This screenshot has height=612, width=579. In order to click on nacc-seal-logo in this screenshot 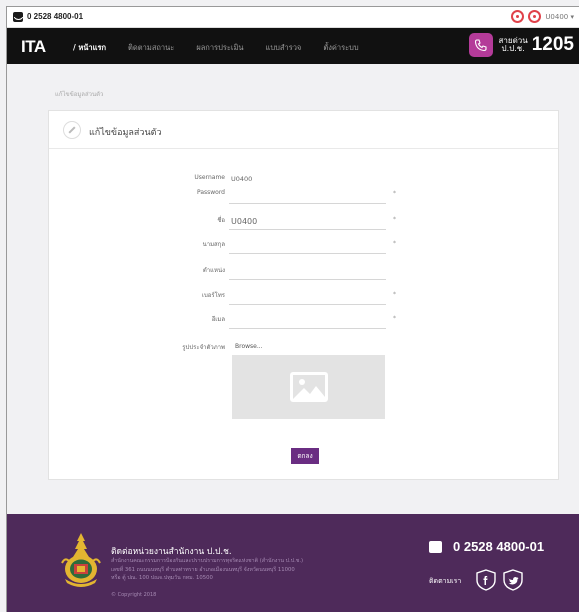, I will do `click(81, 560)`.